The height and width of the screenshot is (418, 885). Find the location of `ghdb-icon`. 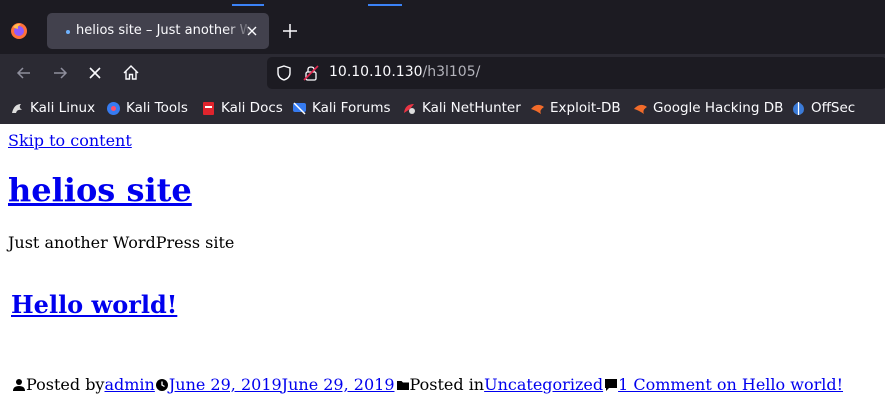

ghdb-icon is located at coordinates (640, 109).